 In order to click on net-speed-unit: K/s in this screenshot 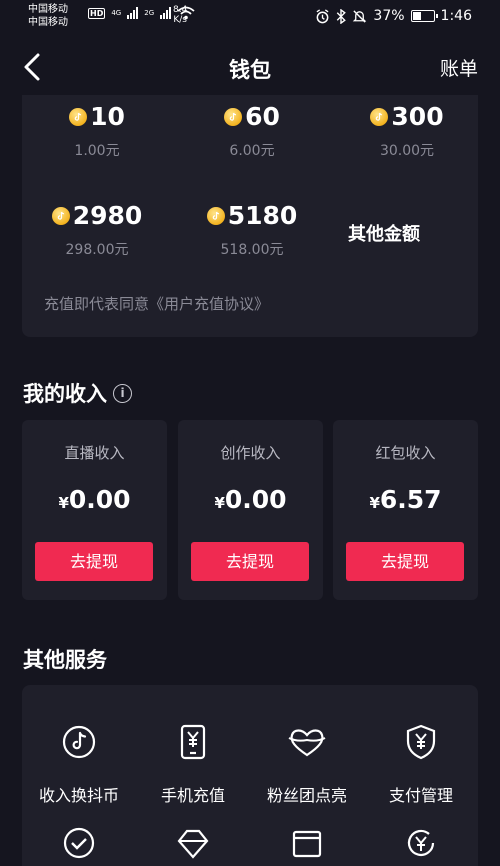, I will do `click(180, 20)`.